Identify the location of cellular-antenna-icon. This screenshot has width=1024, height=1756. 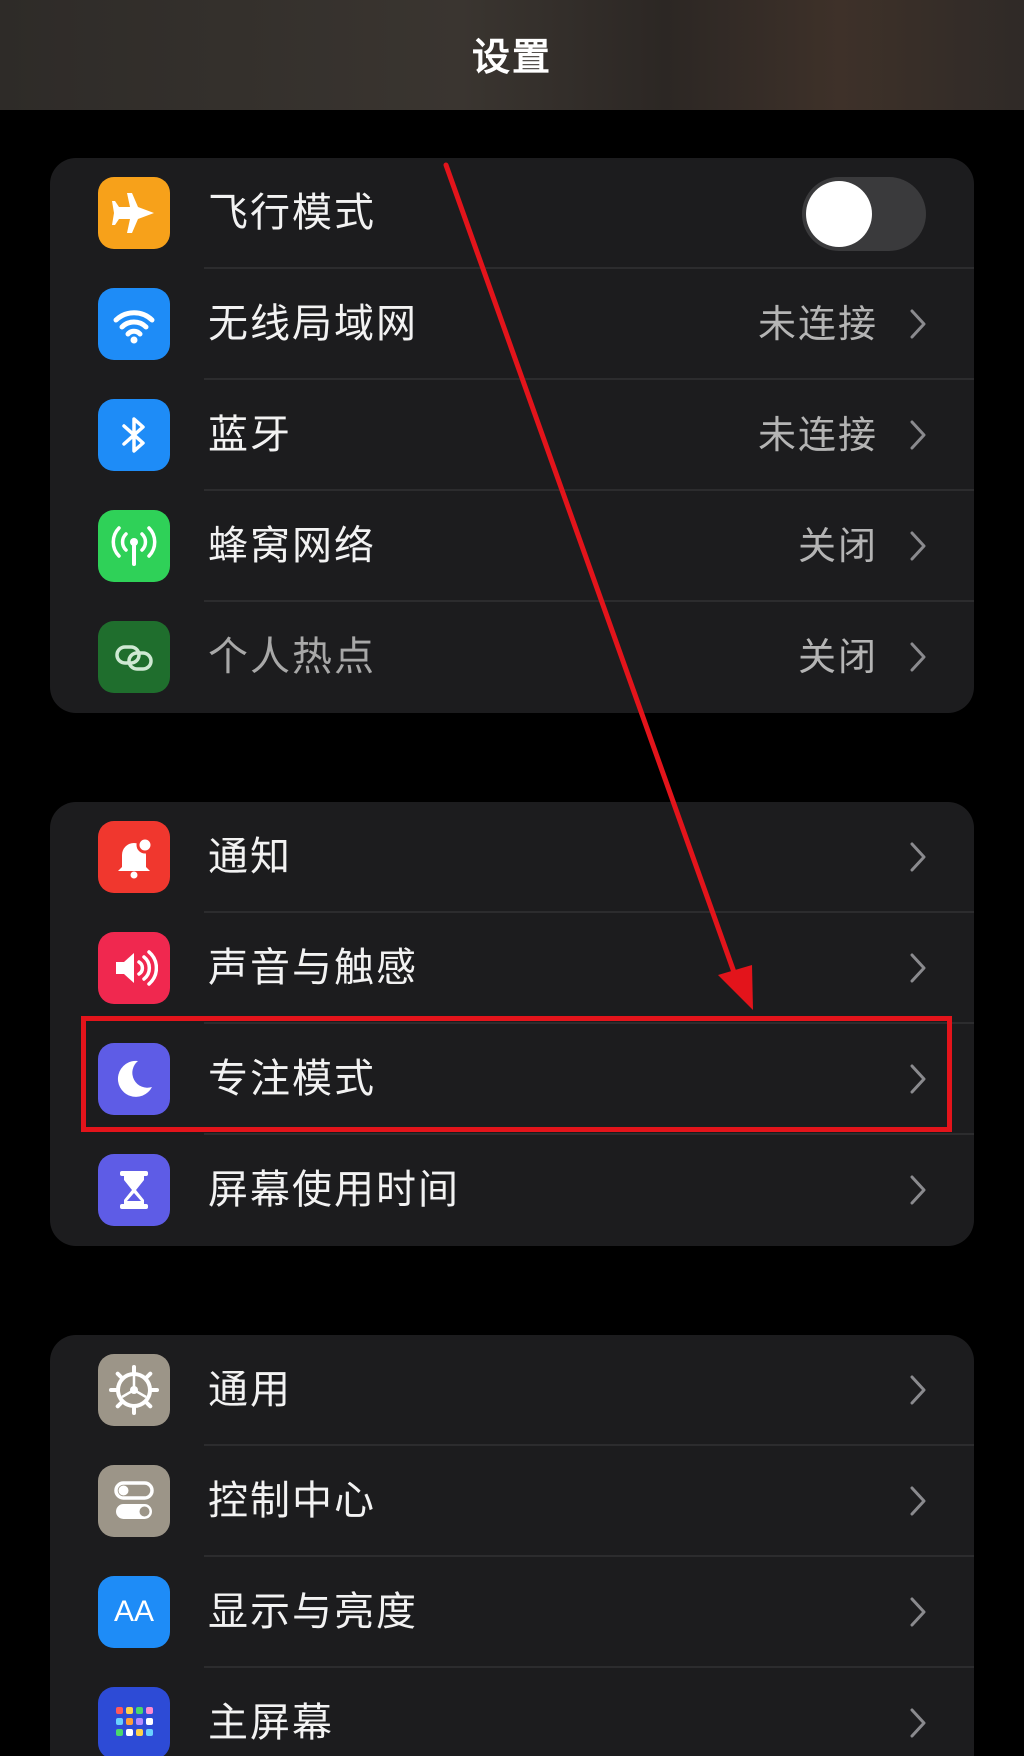
(134, 546).